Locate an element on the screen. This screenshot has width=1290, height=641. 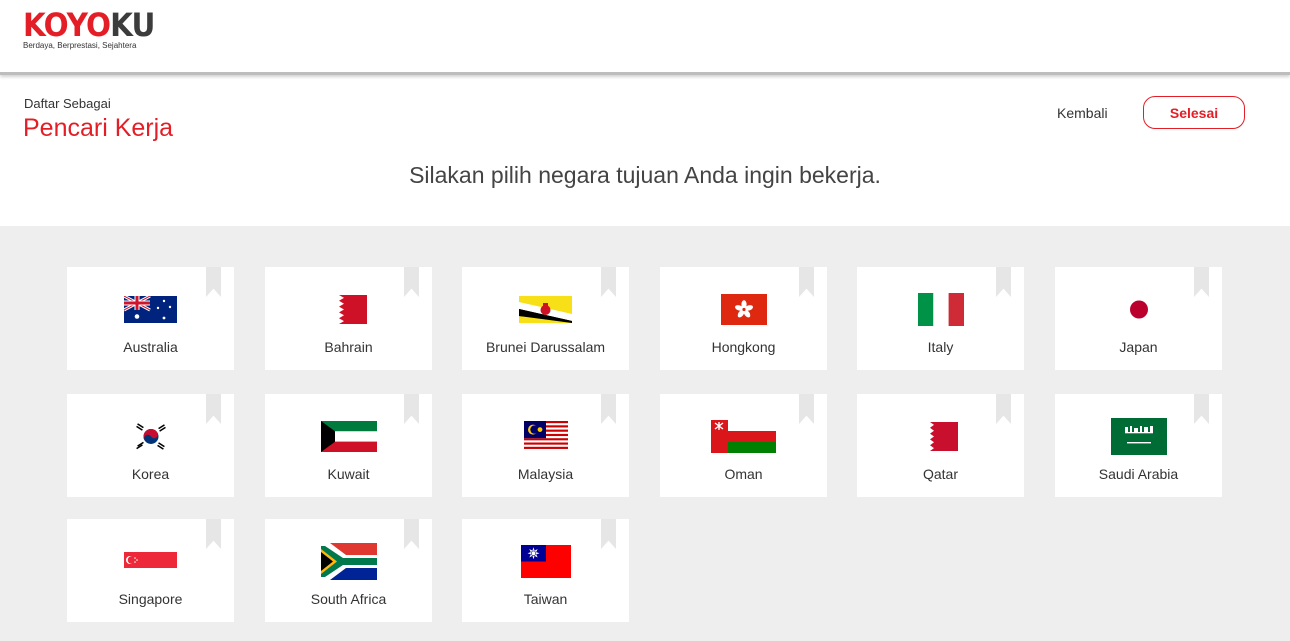
top-bar: KOYOKU Berdaya, Berprestasi, Sejahtera is located at coordinates (645, 37).